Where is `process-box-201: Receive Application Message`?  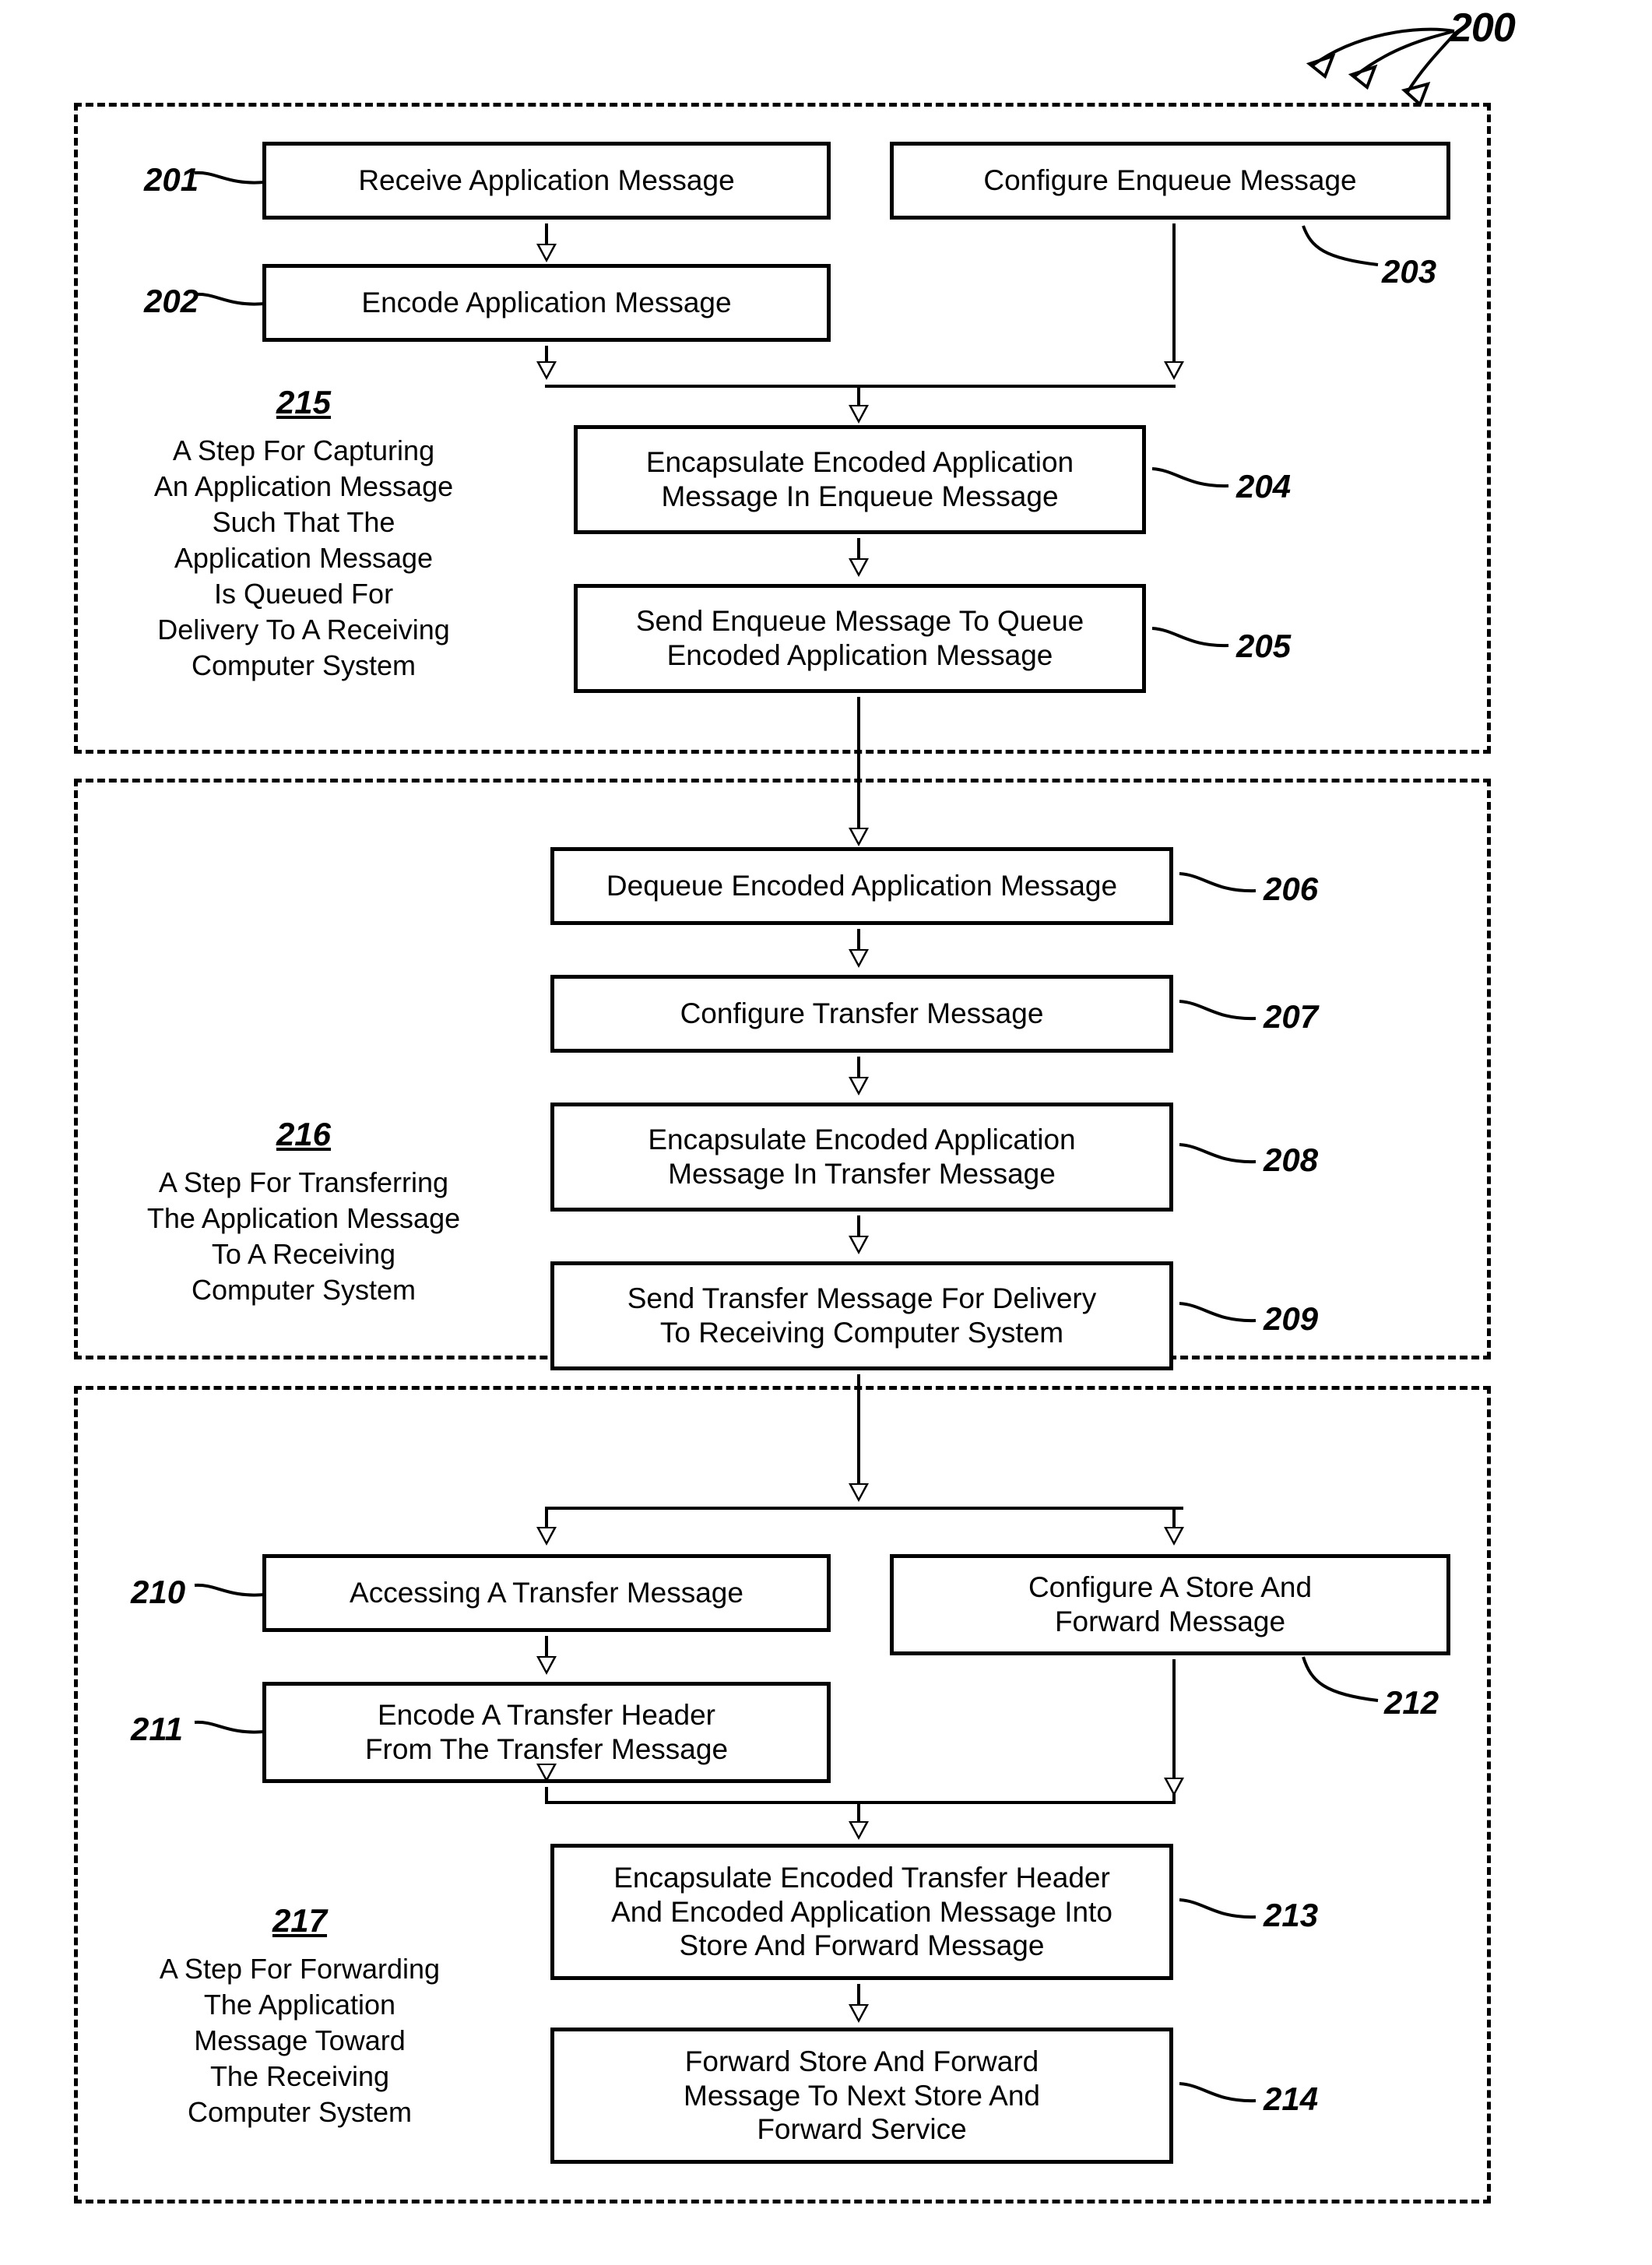 process-box-201: Receive Application Message is located at coordinates (548, 182).